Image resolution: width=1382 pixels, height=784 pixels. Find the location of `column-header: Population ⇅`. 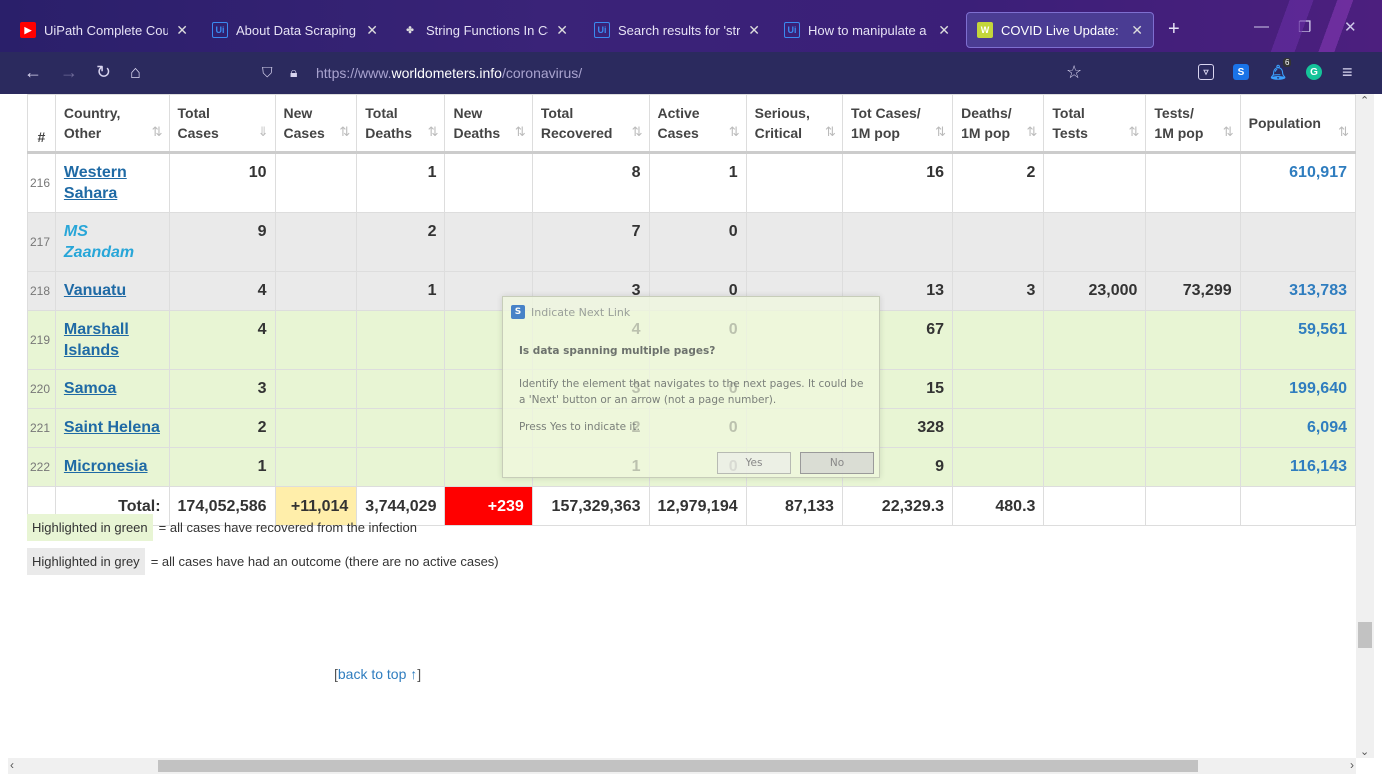

column-header: Population ⇅ is located at coordinates (1297, 124).